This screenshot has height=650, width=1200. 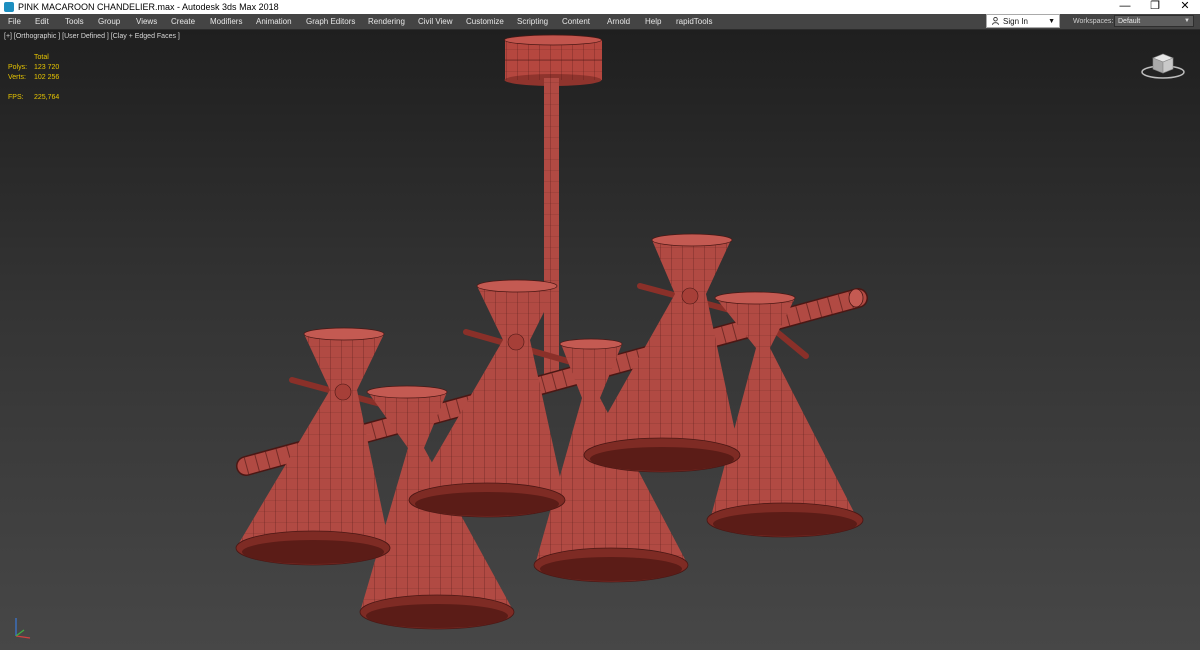 What do you see at coordinates (1155, 7) in the screenshot?
I see `restore-icon: ❐` at bounding box center [1155, 7].